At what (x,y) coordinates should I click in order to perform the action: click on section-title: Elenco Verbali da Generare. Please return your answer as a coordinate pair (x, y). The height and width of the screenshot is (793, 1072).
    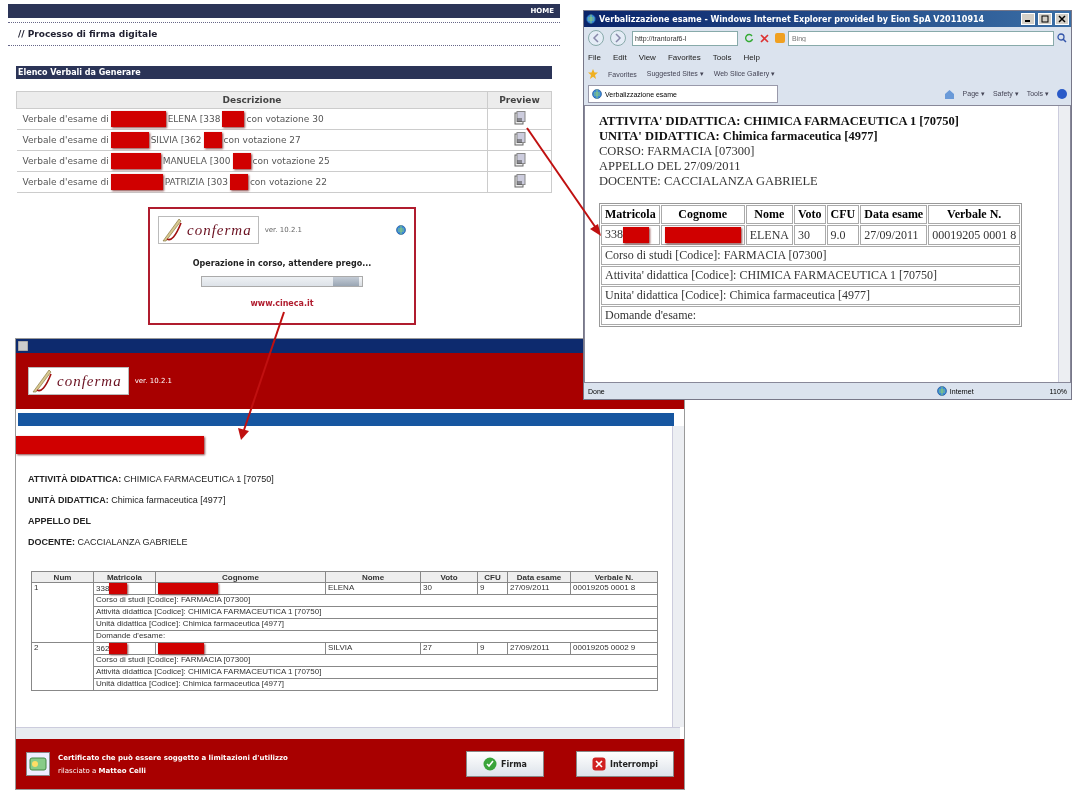
    Looking at the image, I should click on (284, 72).